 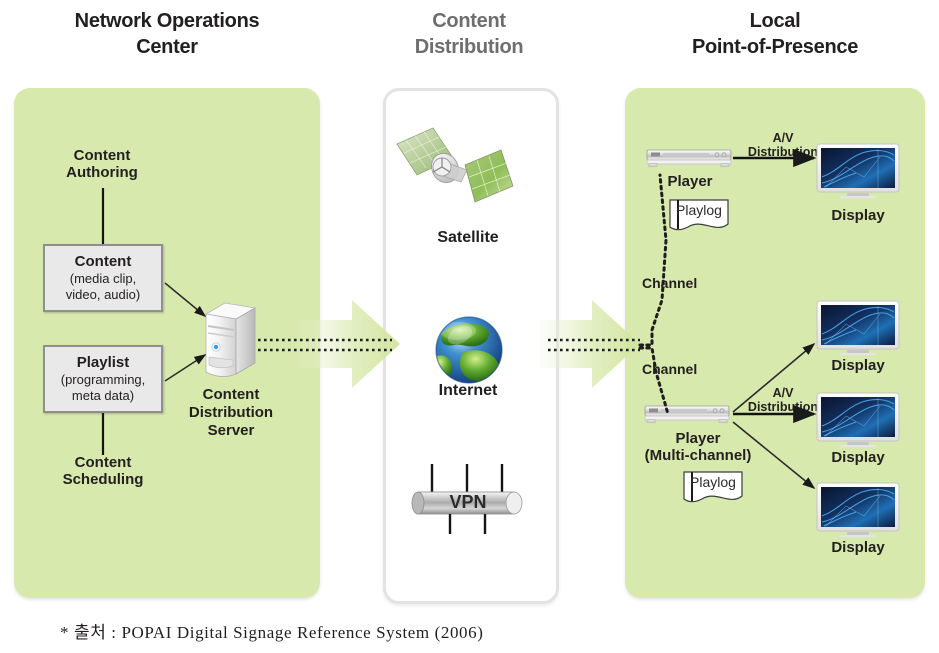 What do you see at coordinates (167, 21) in the screenshot?
I see `column-title-noc-line1: Network Operations` at bounding box center [167, 21].